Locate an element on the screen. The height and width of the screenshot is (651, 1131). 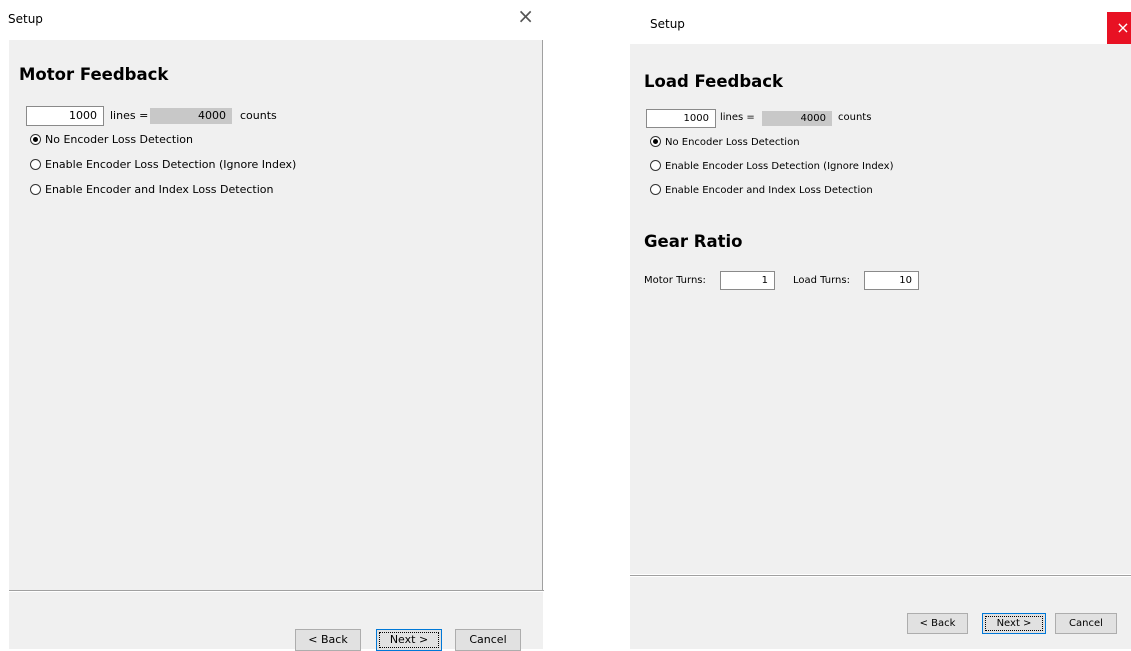
motor-turns-label: Motor Turns: is located at coordinates (675, 280).